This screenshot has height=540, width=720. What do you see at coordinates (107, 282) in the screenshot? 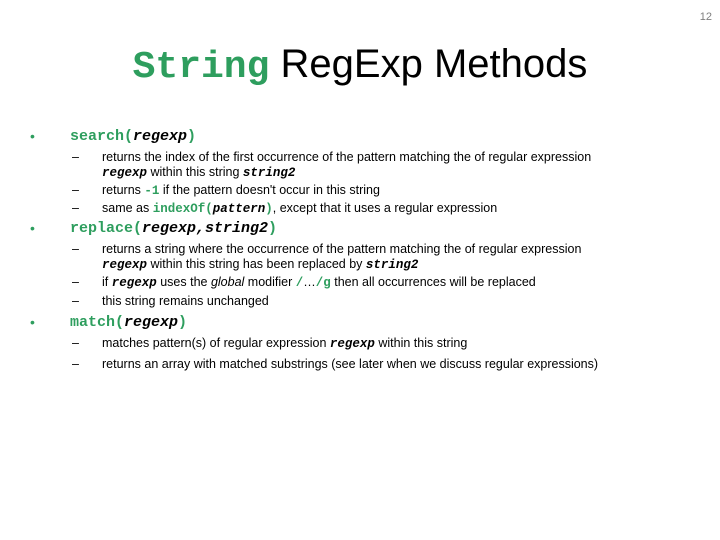
I see `text: if` at bounding box center [107, 282].